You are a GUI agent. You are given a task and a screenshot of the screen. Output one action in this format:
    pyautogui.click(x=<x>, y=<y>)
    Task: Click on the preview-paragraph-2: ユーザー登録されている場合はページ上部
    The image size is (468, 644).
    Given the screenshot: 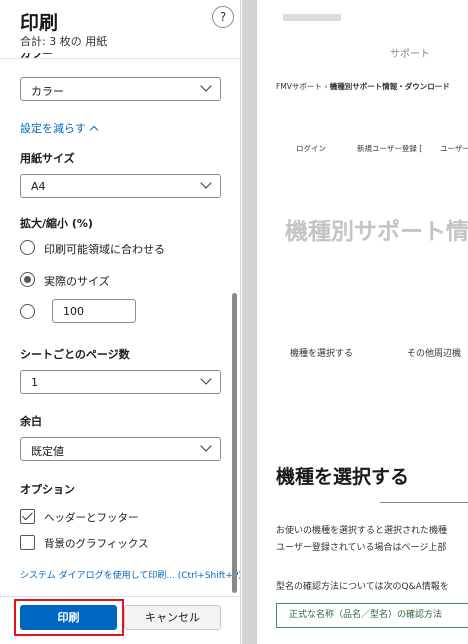 What is the action you would take?
    pyautogui.click(x=361, y=548)
    